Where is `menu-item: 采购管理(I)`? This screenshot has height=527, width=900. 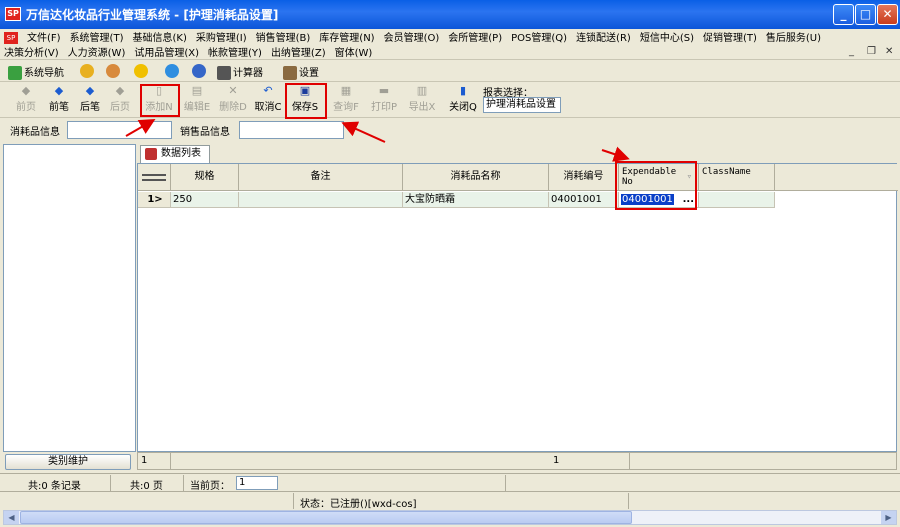 menu-item: 采购管理(I) is located at coordinates (221, 36).